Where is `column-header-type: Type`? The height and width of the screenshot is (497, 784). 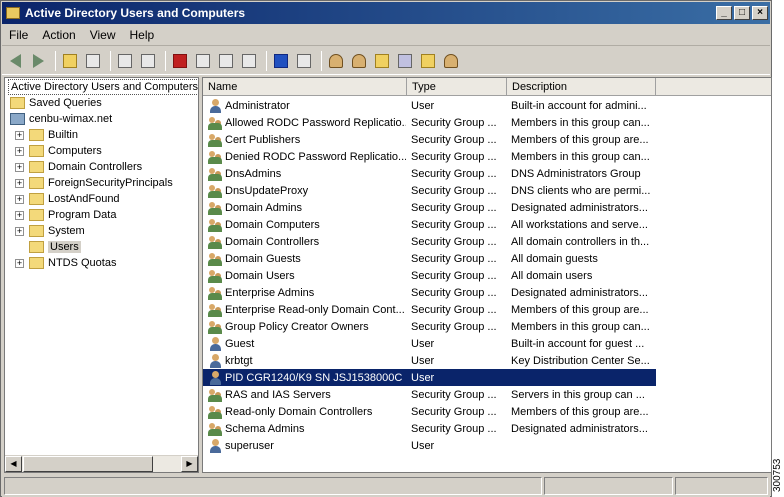
column-header-type: Type is located at coordinates (457, 87).